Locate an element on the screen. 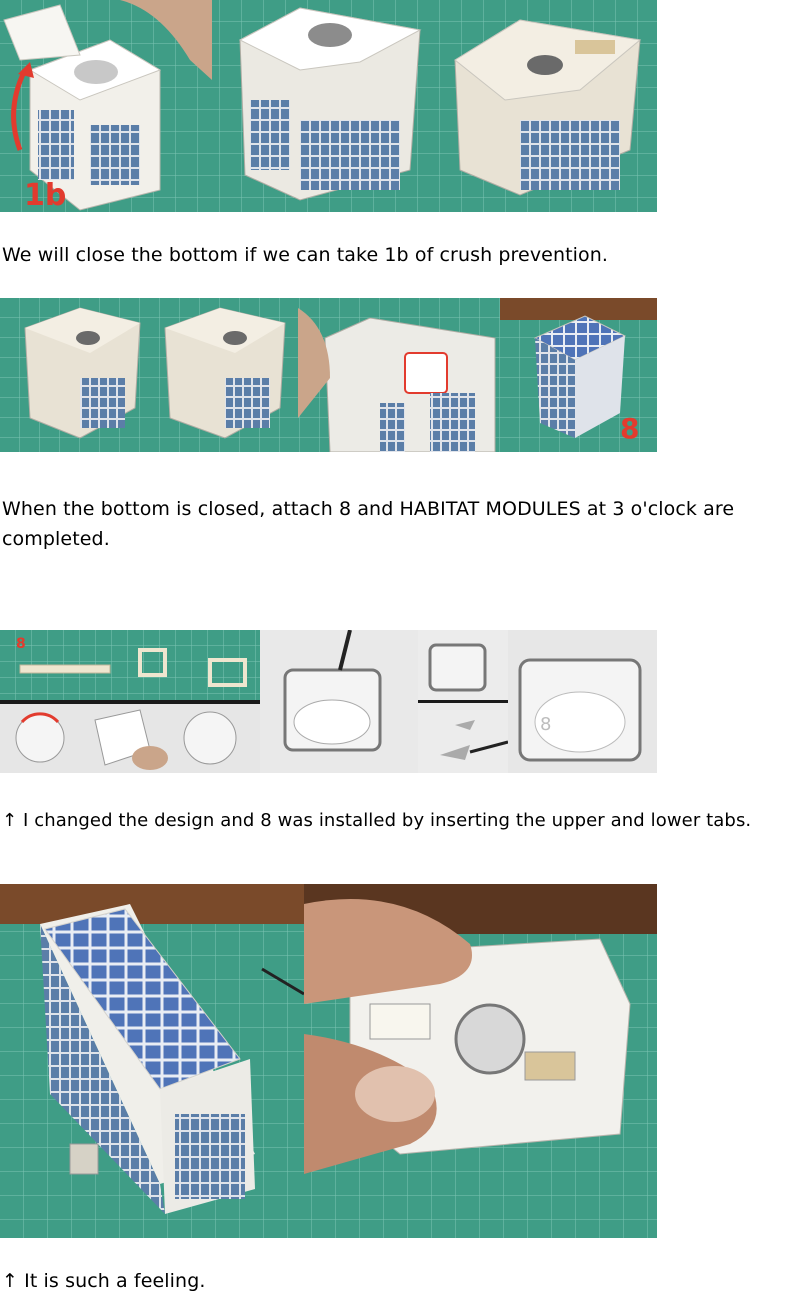 The height and width of the screenshot is (1298, 800). photo-strip-1: 1b is located at coordinates (328, 106).